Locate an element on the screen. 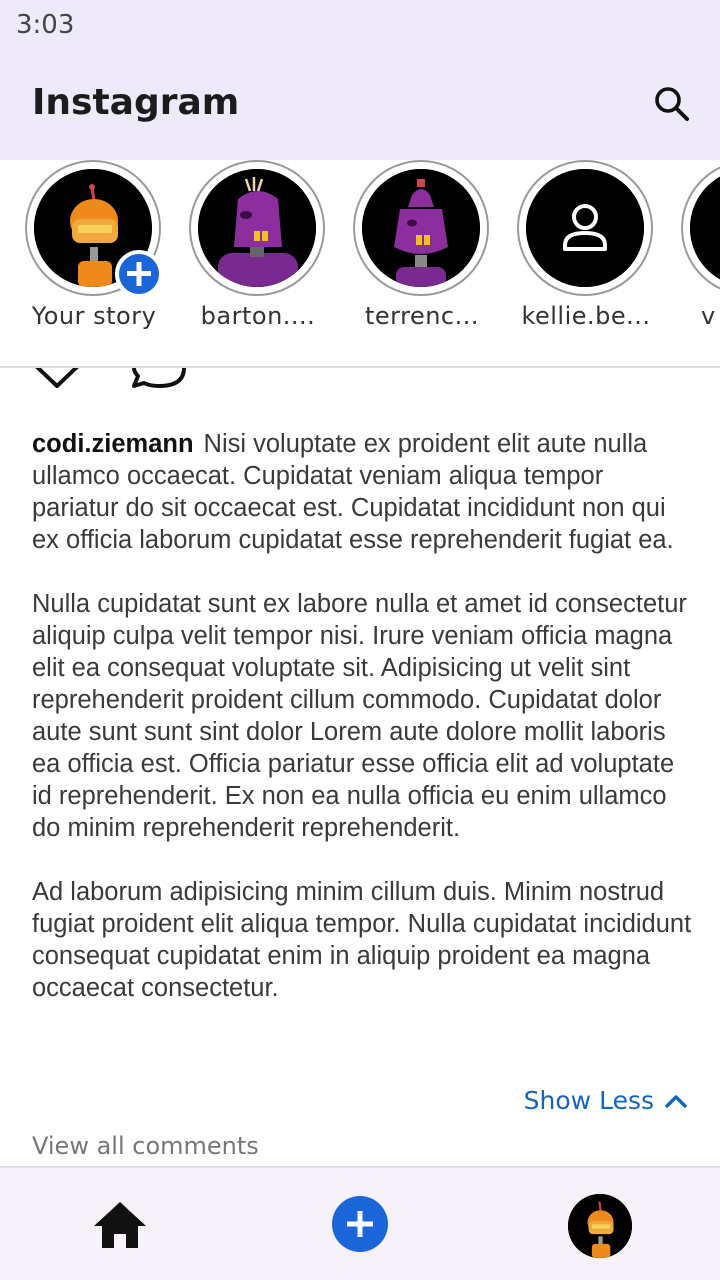 This screenshot has height=1280, width=720. post-actions: 1 is located at coordinates (130, 378).